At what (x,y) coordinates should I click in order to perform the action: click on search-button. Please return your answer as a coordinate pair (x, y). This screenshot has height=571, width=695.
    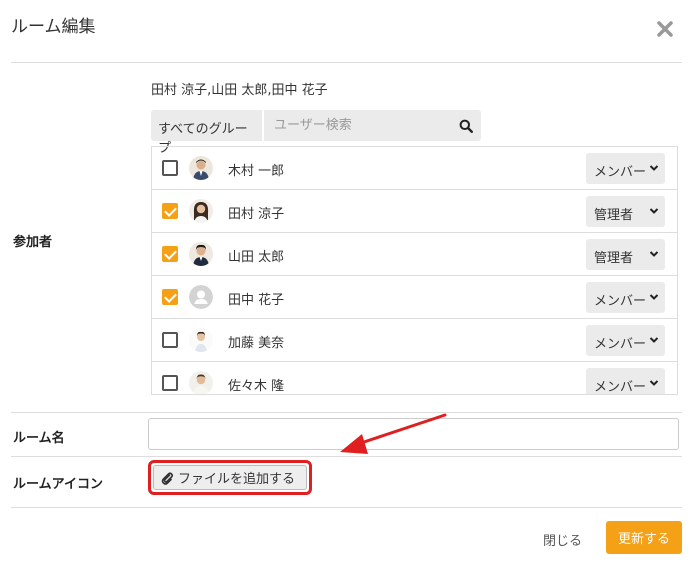
    Looking at the image, I should click on (465, 125).